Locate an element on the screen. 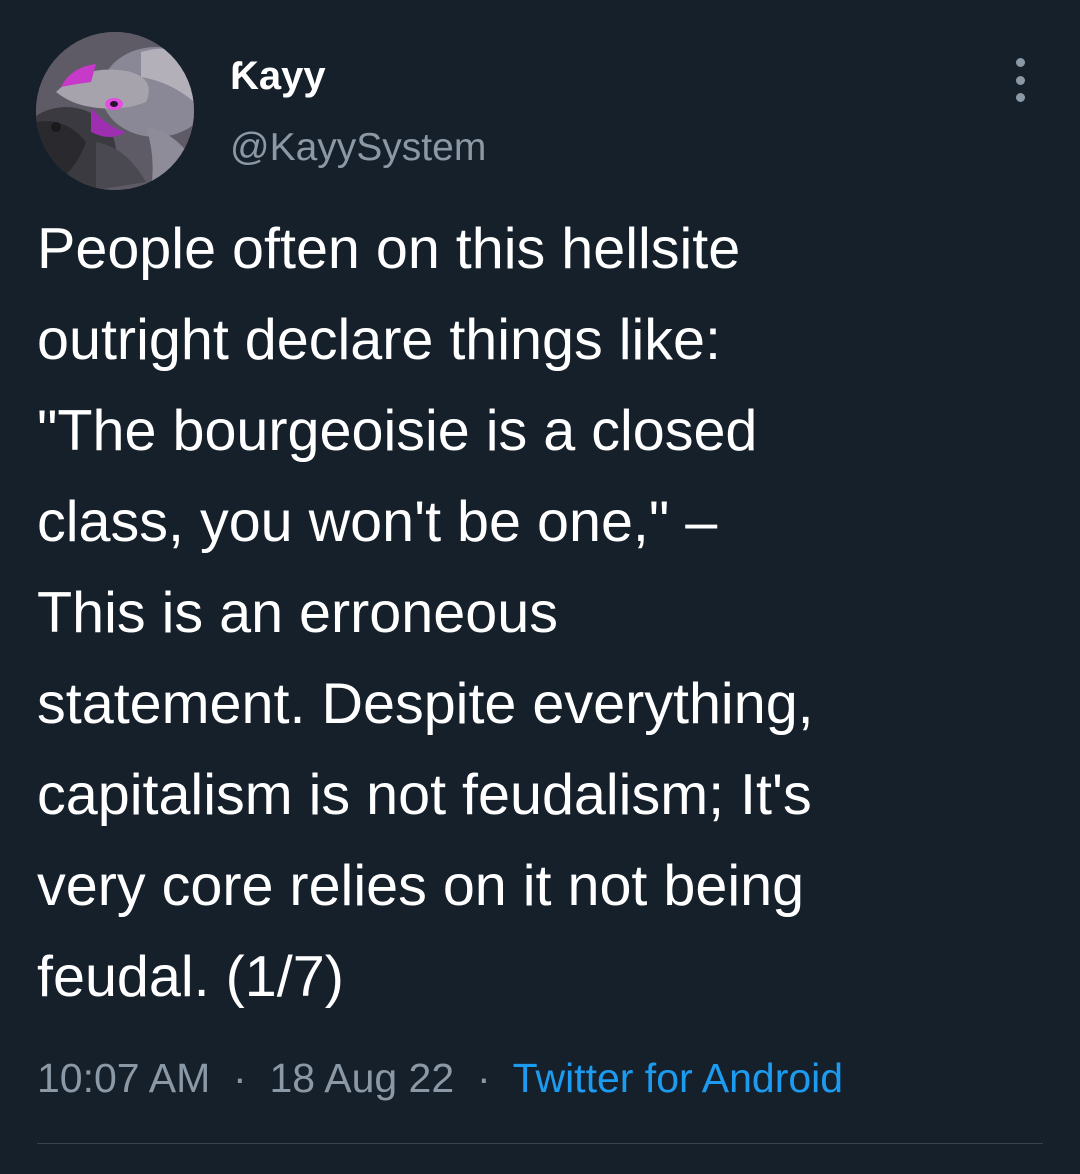 The image size is (1080, 1174). tweet-text-line: statement. Despite everything, is located at coordinates (425, 704).